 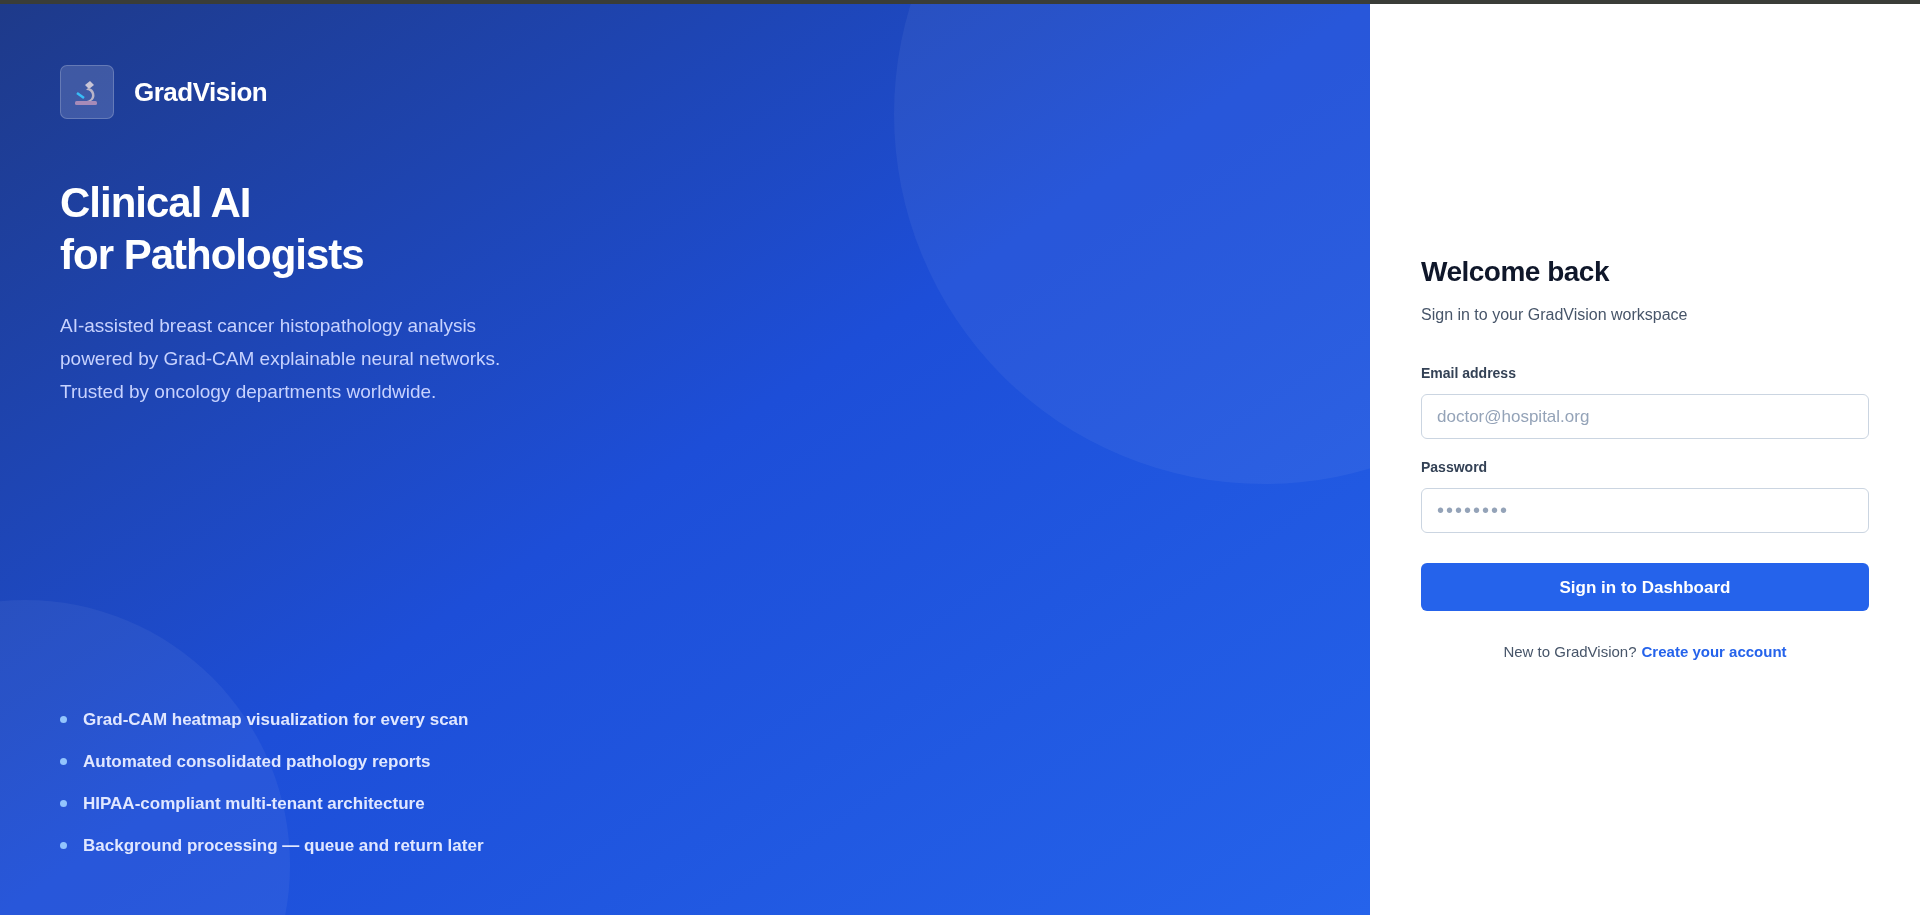 What do you see at coordinates (1714, 652) in the screenshot?
I see `create-account-link: Create your account` at bounding box center [1714, 652].